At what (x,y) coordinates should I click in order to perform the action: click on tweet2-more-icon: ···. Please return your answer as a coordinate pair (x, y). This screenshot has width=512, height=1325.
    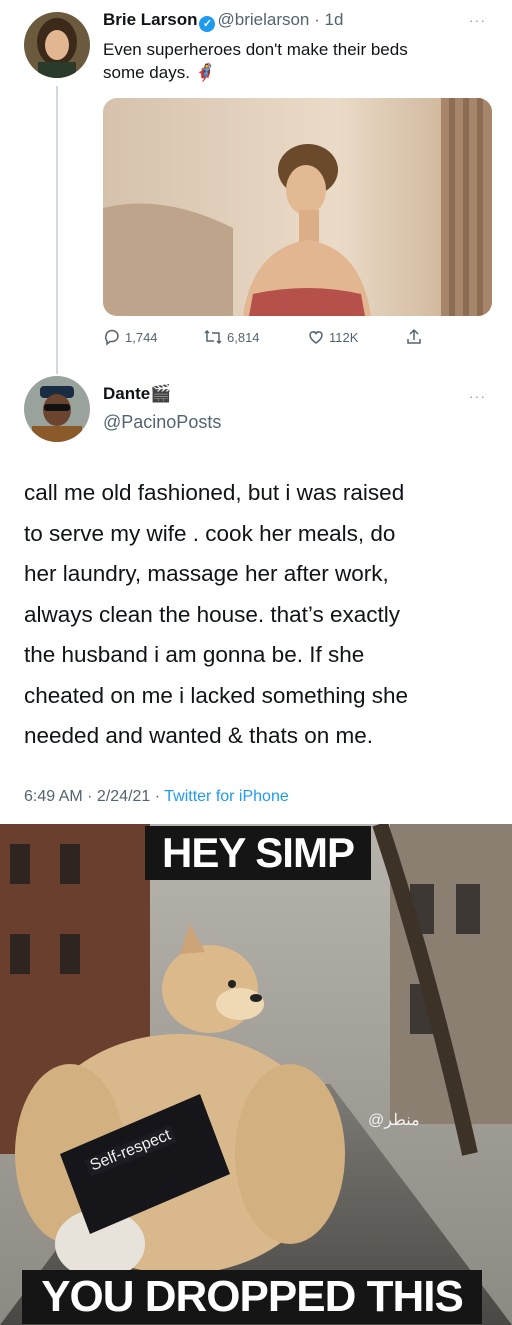
    Looking at the image, I should click on (477, 396).